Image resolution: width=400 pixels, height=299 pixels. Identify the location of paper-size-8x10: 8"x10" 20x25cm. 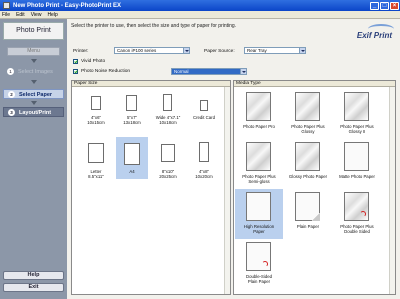
(168, 160).